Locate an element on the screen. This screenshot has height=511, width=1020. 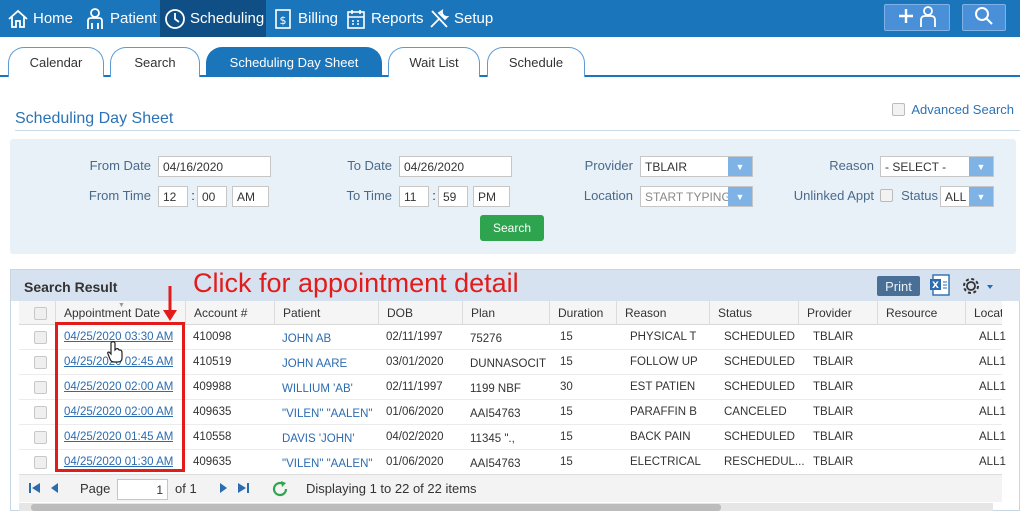
horizontal-scrollbar is located at coordinates (506, 507).